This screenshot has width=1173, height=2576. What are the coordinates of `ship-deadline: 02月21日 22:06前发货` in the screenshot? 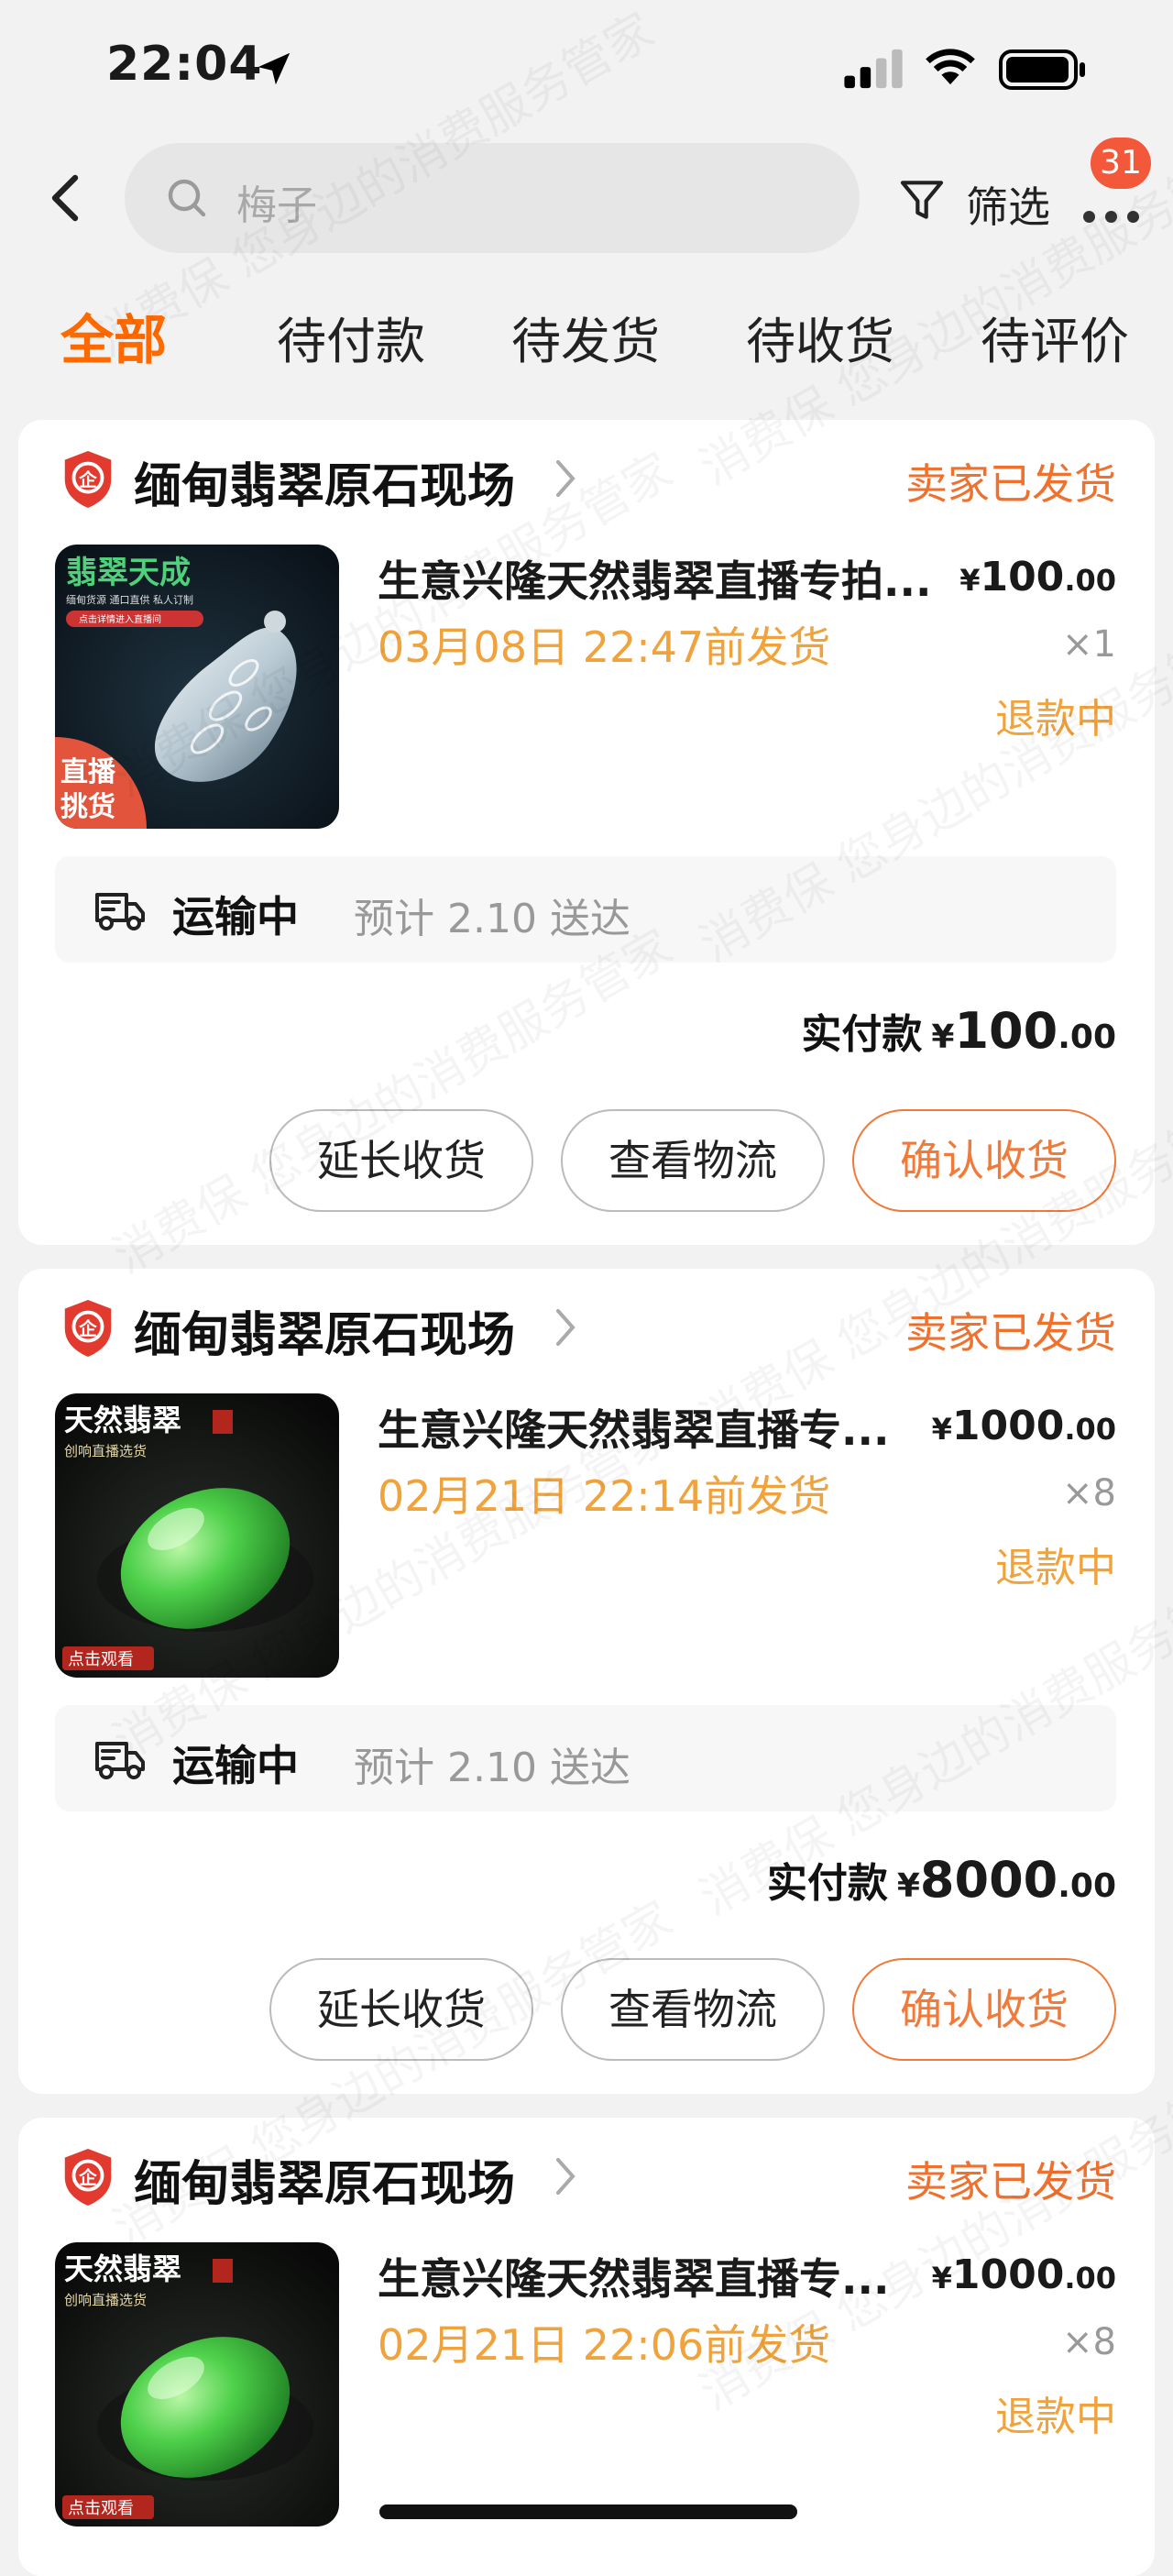 It's located at (604, 2345).